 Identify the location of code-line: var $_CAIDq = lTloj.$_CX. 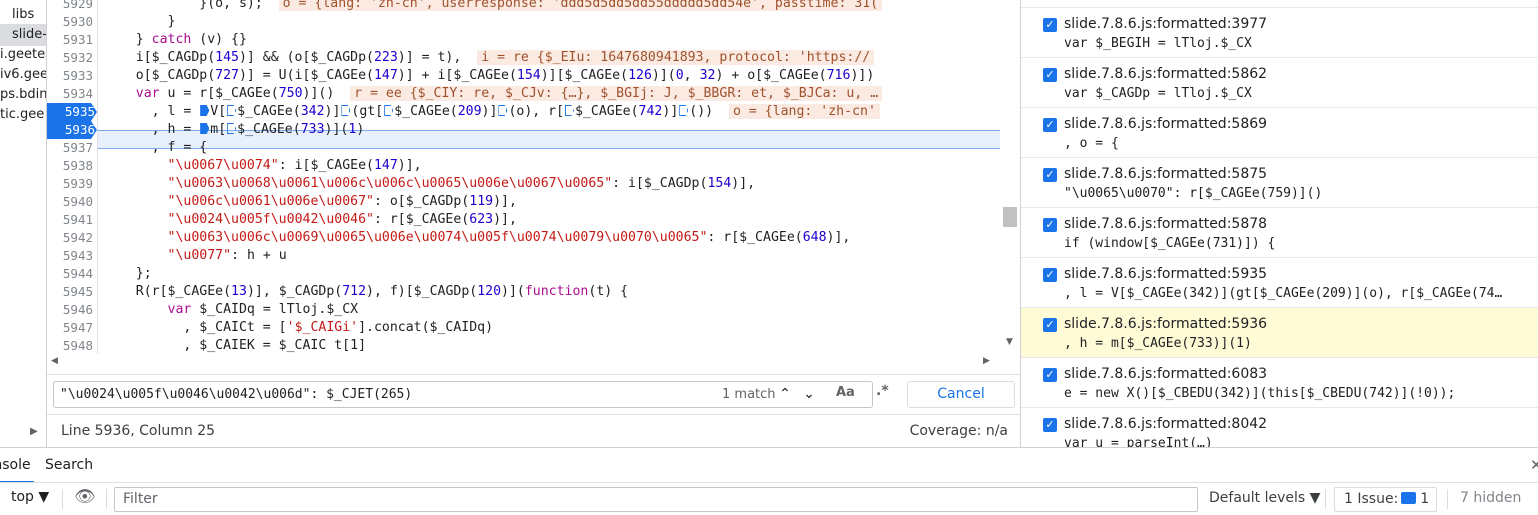
(231, 310).